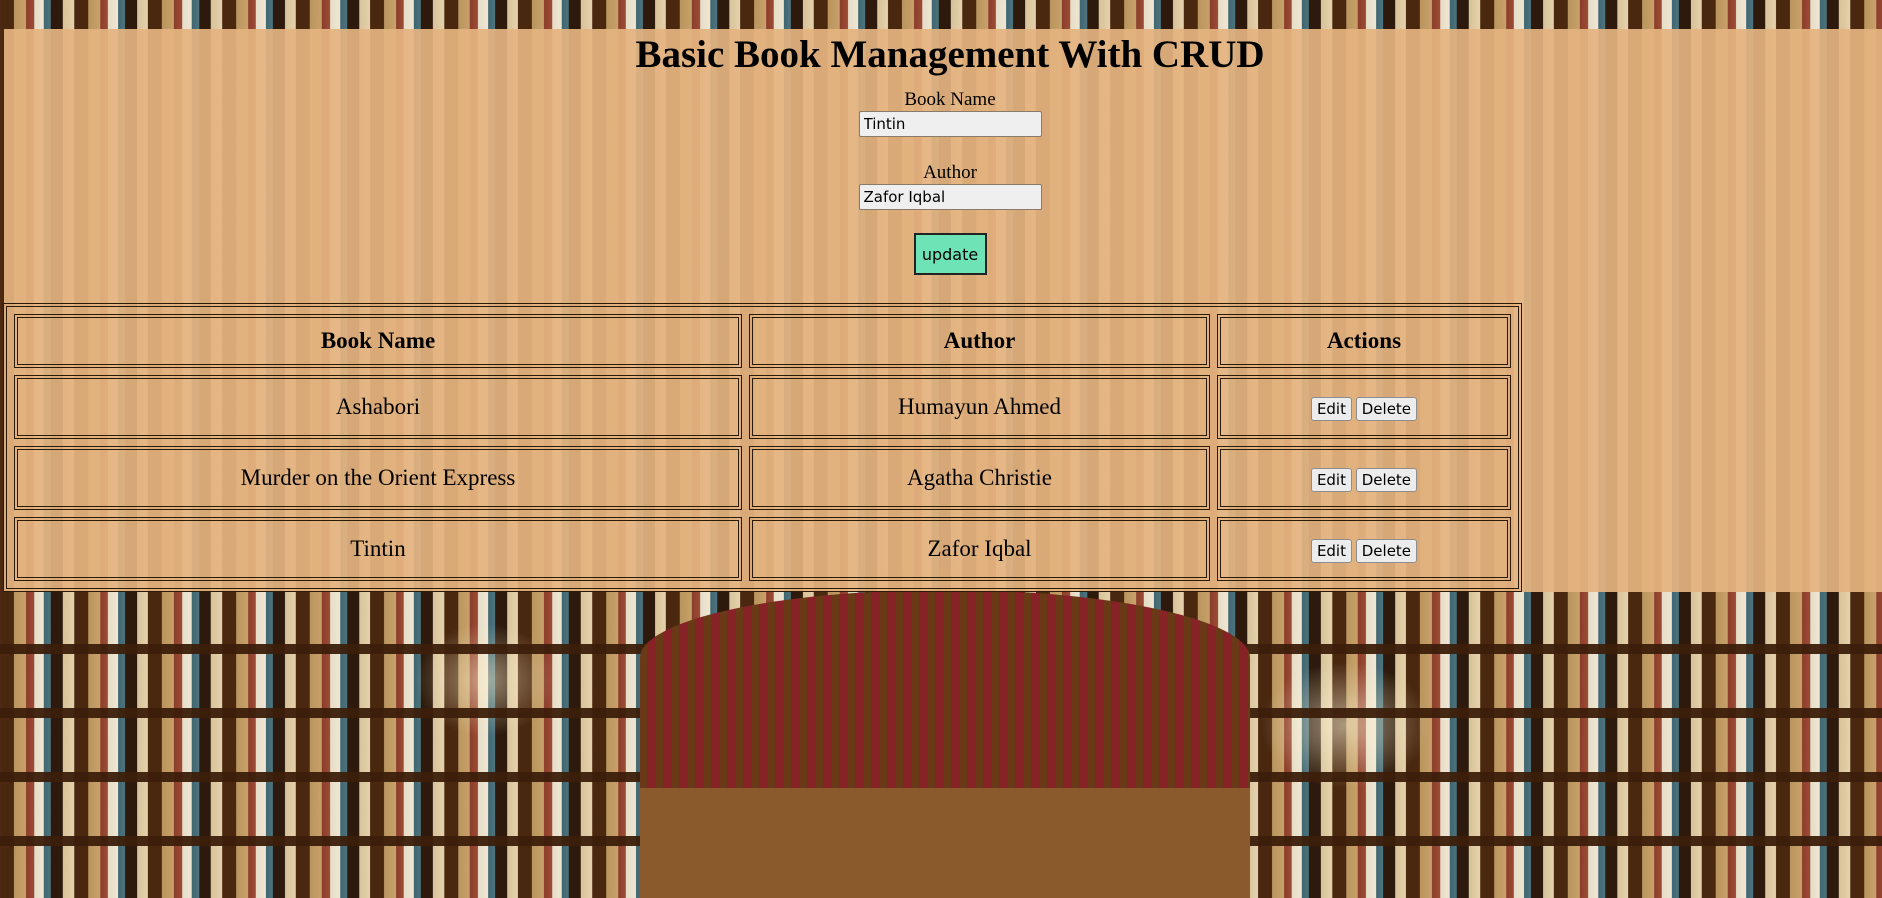 This screenshot has width=1882, height=898. I want to click on header-author: Author, so click(979, 341).